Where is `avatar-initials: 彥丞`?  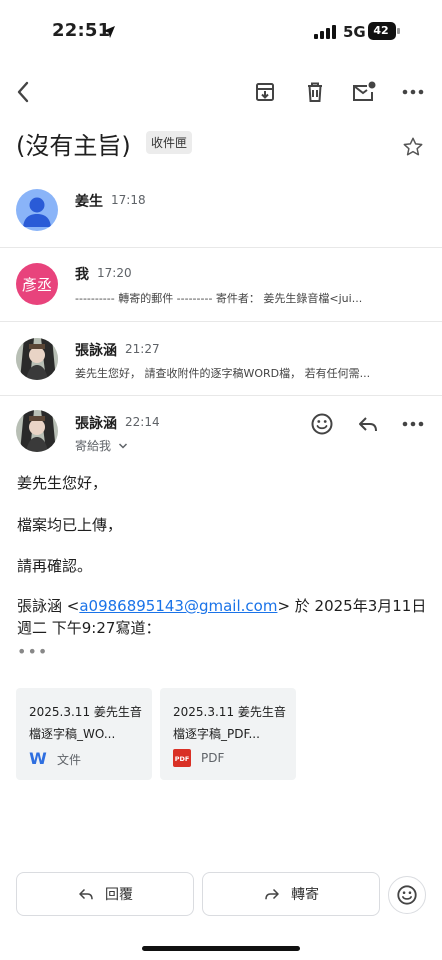 avatar-initials: 彥丞 is located at coordinates (36, 284).